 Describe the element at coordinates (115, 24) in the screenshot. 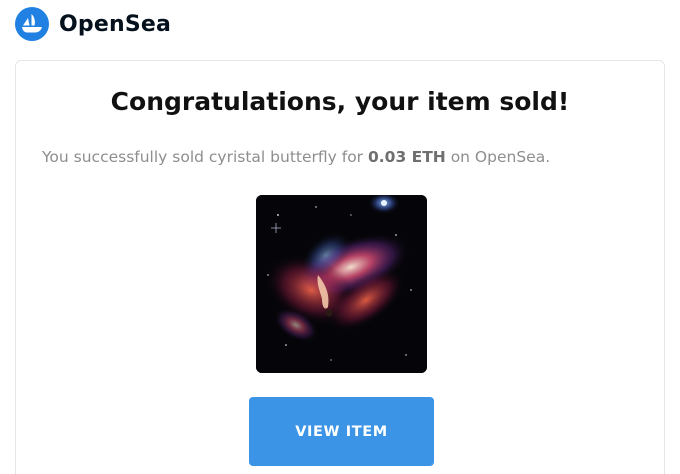

I see `brand-name: OpenSea` at that location.